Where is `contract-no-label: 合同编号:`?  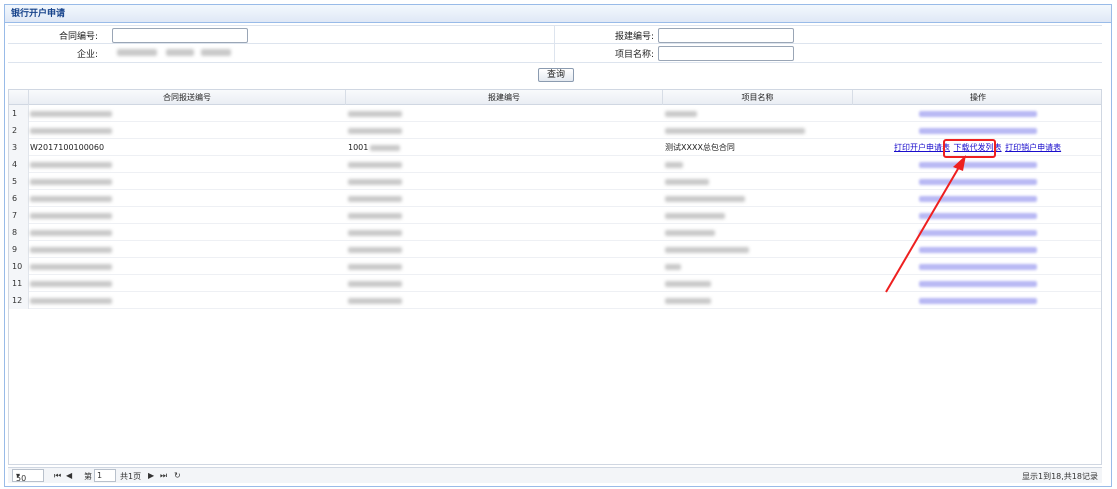 contract-no-label: 合同编号: is located at coordinates (78, 37).